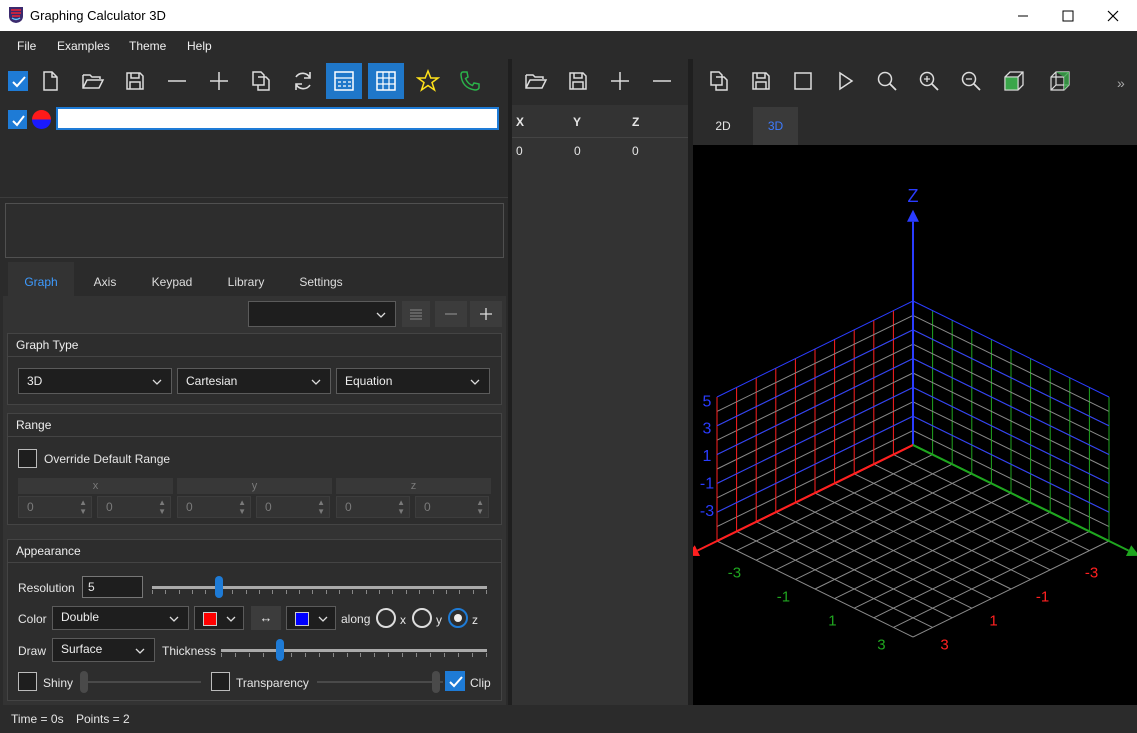  What do you see at coordinates (84, 682) in the screenshot?
I see `shiny-slider-thumb` at bounding box center [84, 682].